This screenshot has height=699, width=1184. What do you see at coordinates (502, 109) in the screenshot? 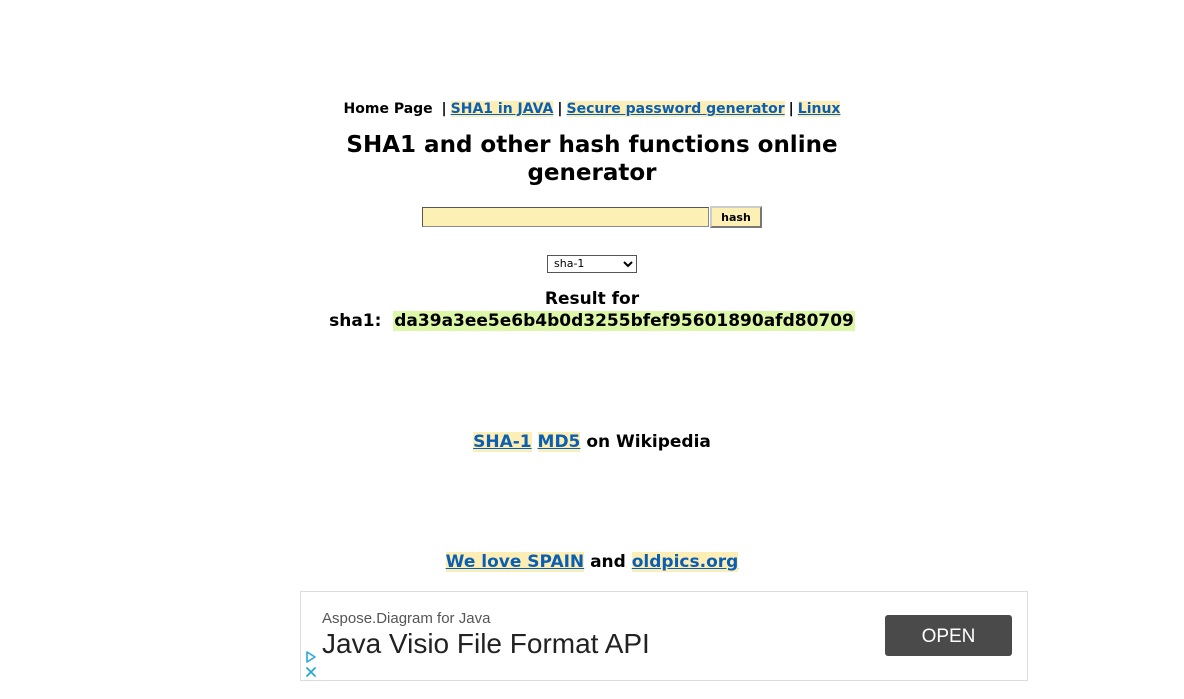
I see `nav-link-sha1-java: SHA1 in JAVA` at bounding box center [502, 109].